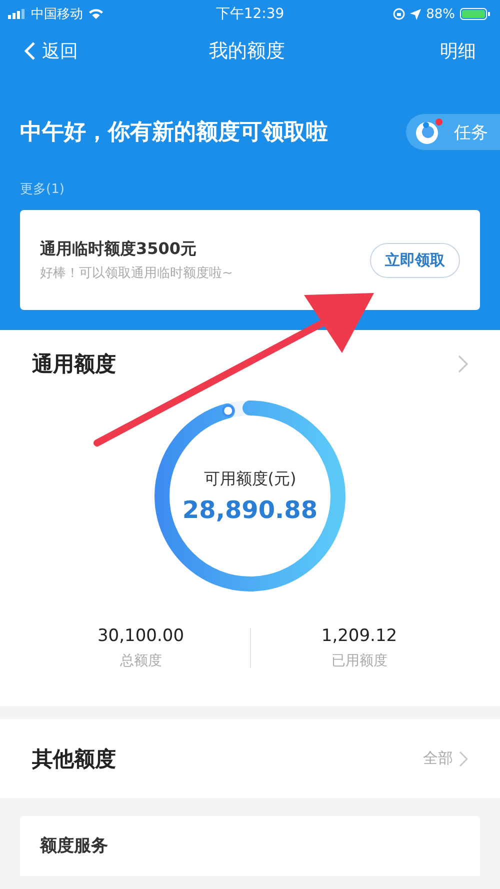 This screenshot has height=889, width=500. Describe the element at coordinates (446, 51) in the screenshot. I see `details-button: 明细` at that location.